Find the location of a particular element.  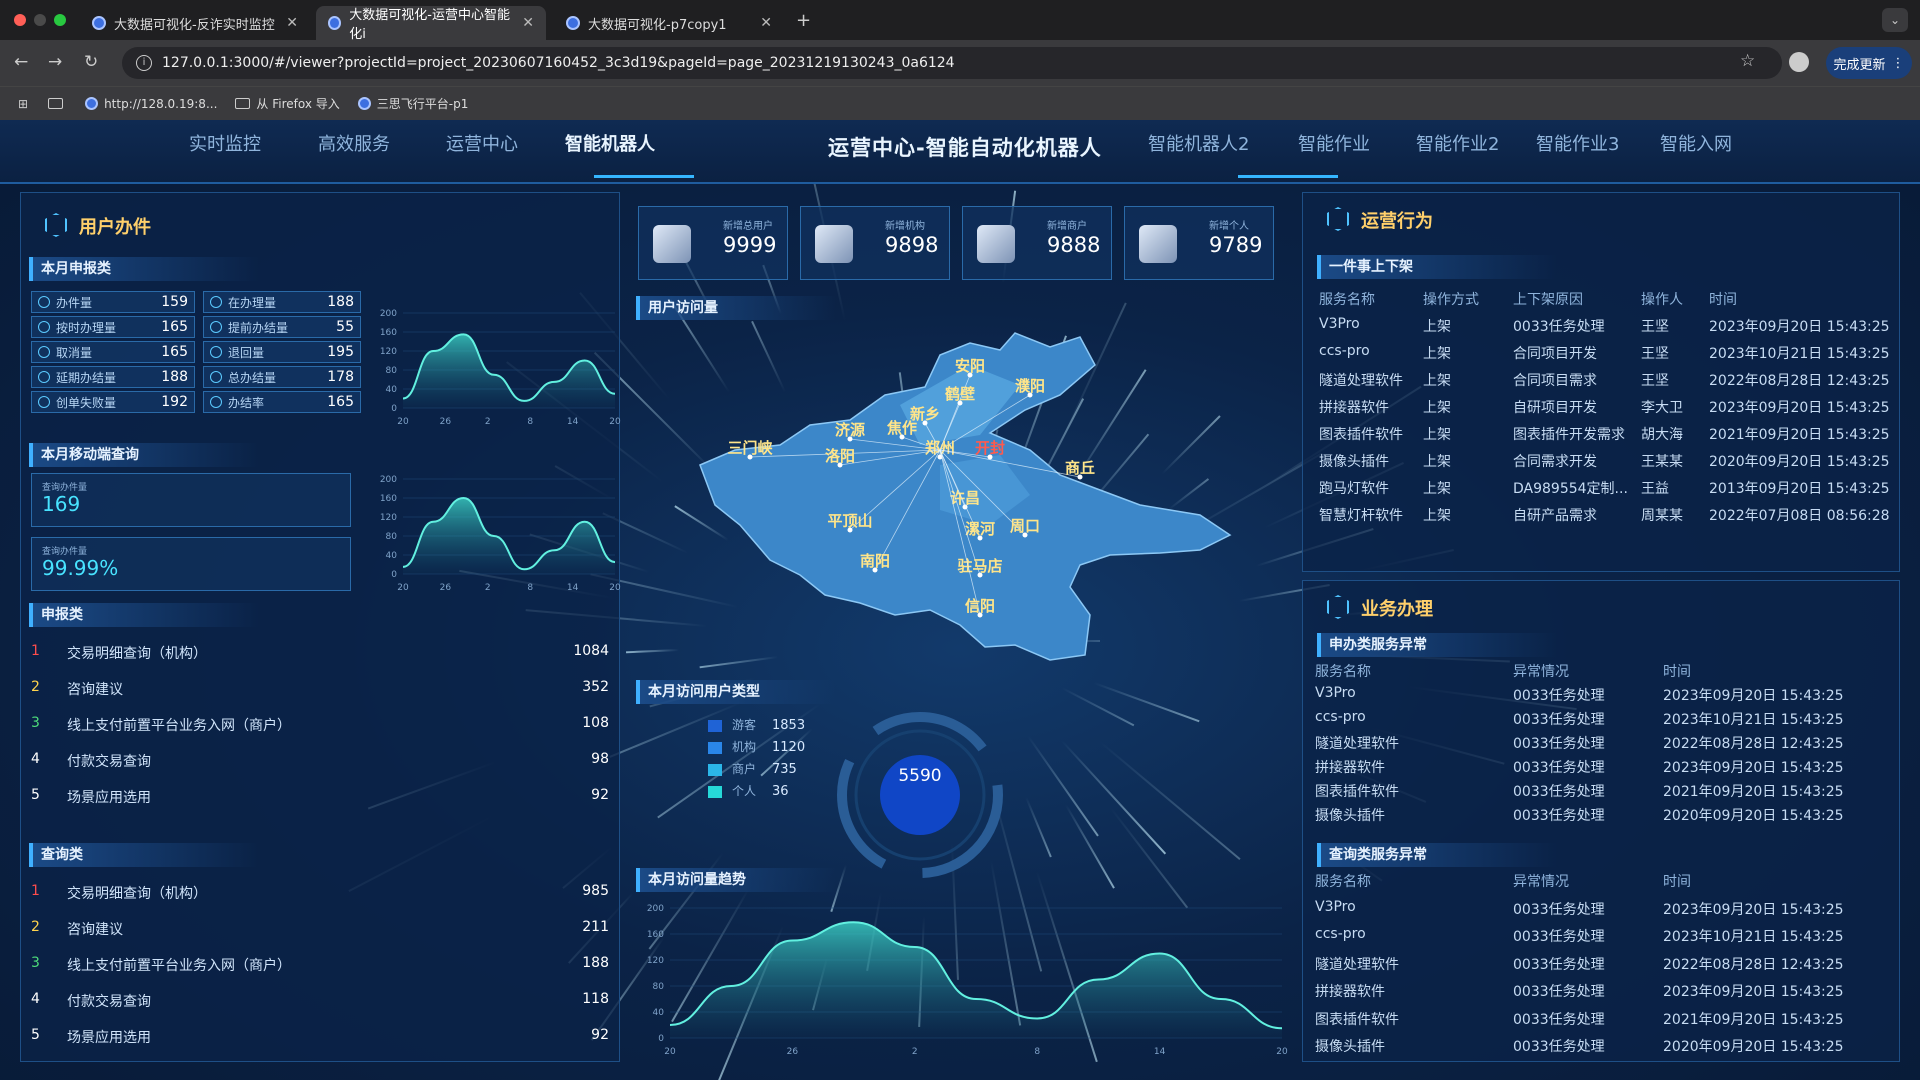

site-info-icon: i is located at coordinates (144, 63).